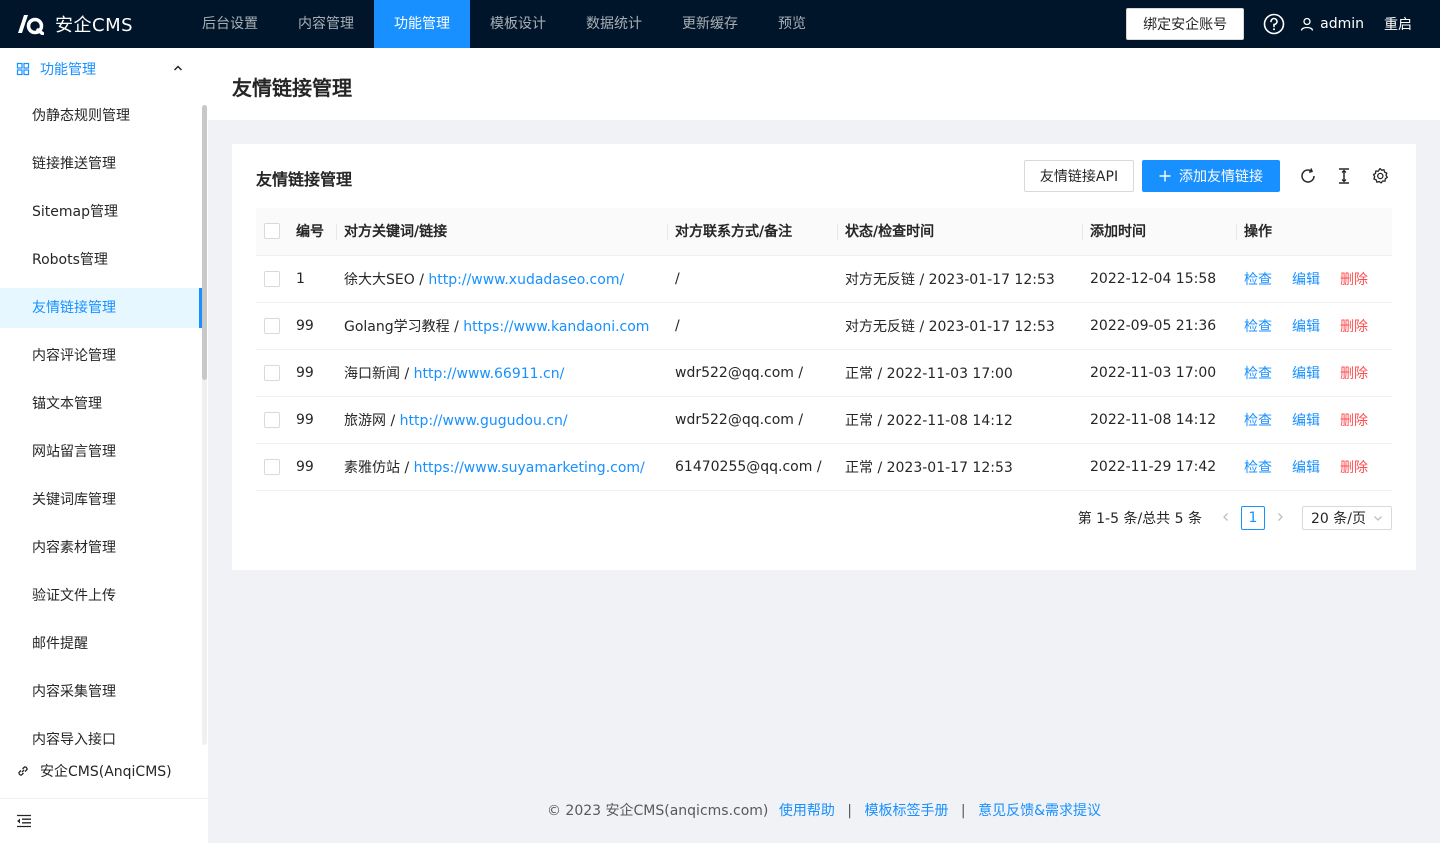 Image resolution: width=1440 pixels, height=843 pixels. I want to click on anqicms-link: 安企CMS(AnqiCMS), so click(104, 771).